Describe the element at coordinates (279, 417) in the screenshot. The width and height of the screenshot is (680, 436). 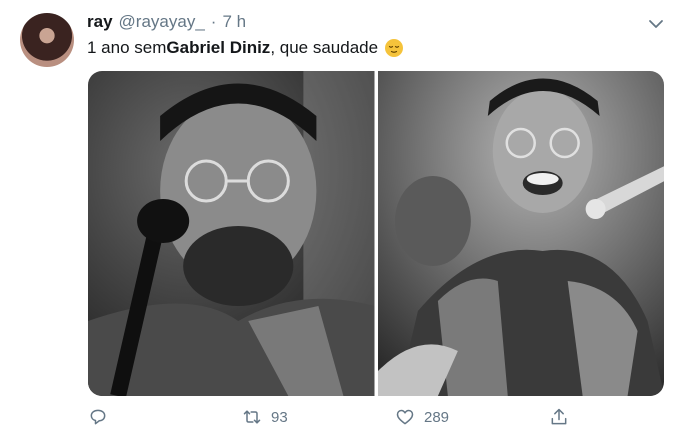
I see `retweet-count: 93` at that location.